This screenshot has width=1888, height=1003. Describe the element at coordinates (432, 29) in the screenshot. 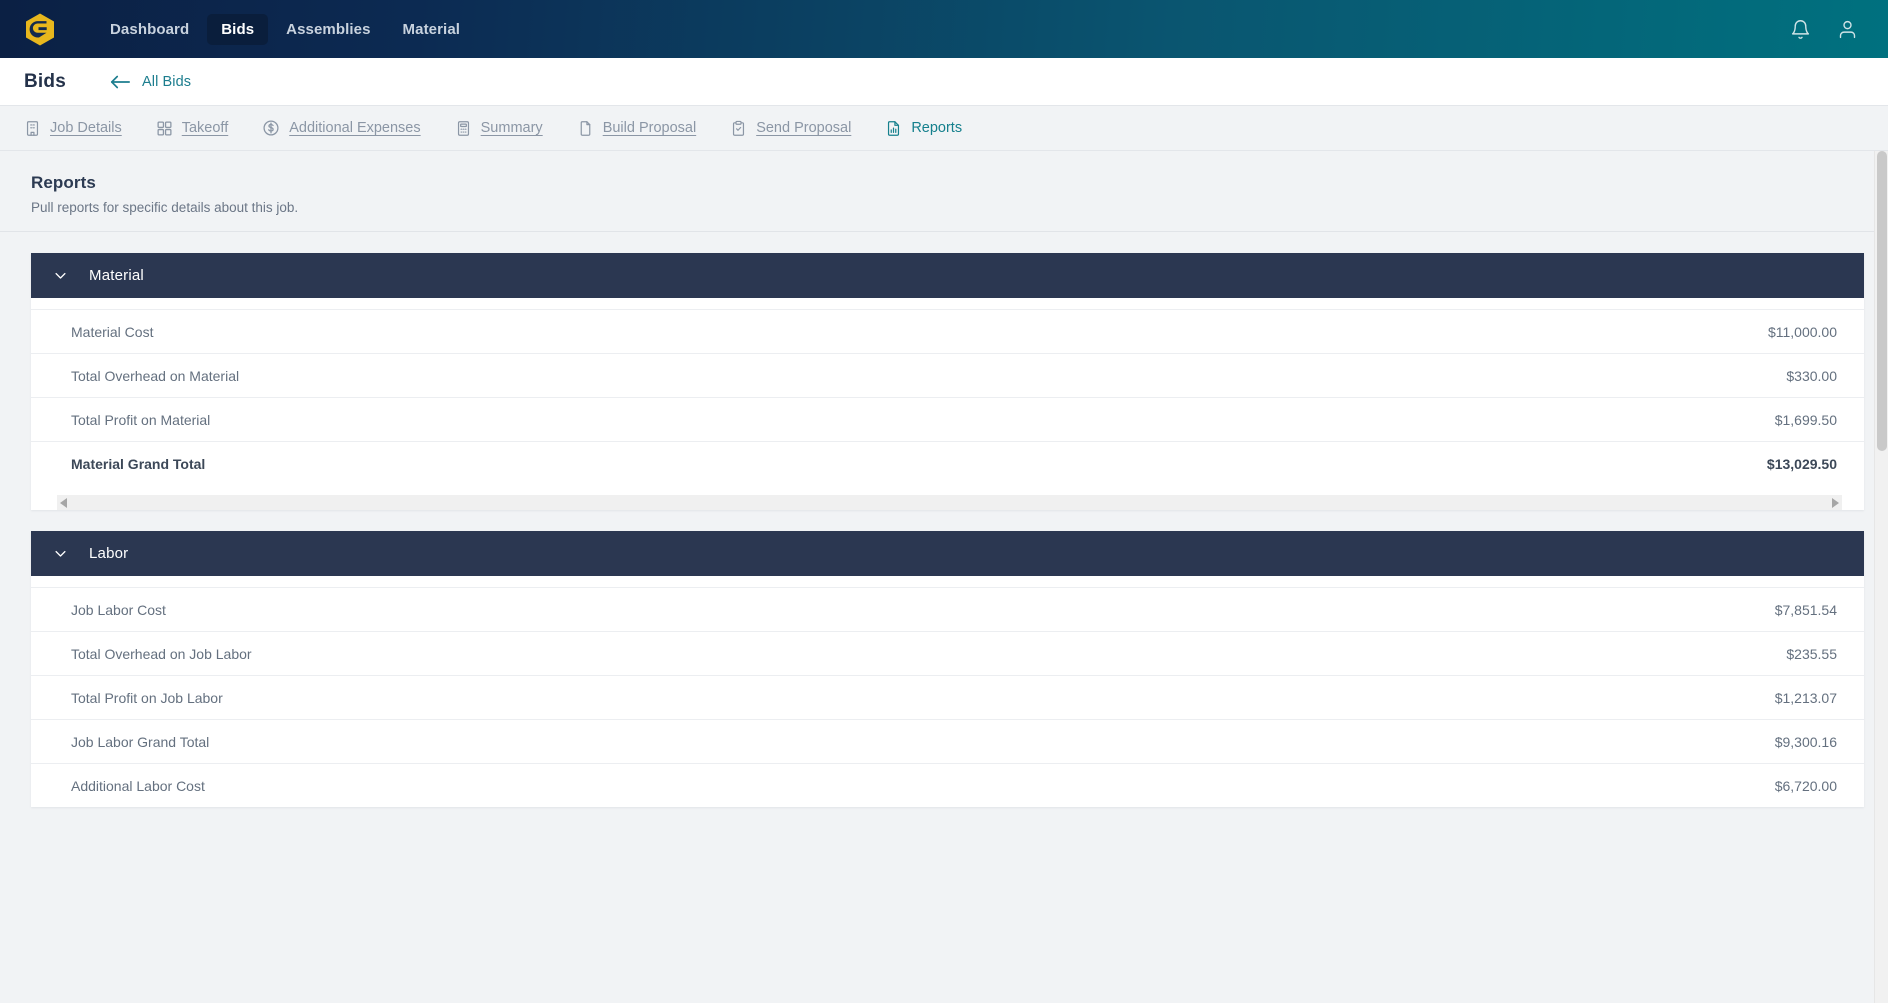

I see `nav-link-material: Material` at that location.